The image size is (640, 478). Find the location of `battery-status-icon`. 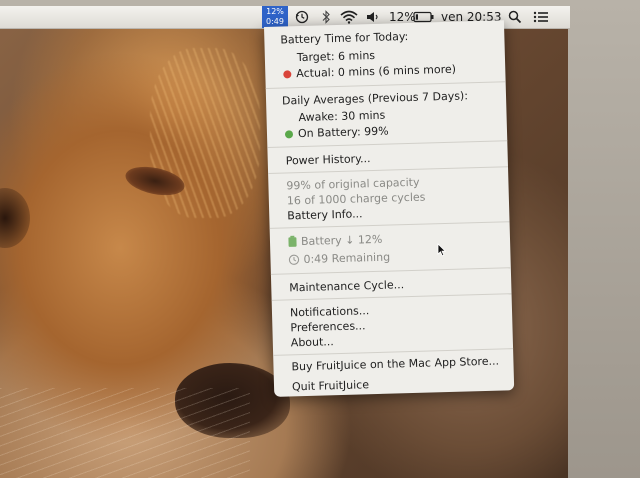

battery-status-icon is located at coordinates (292, 243).